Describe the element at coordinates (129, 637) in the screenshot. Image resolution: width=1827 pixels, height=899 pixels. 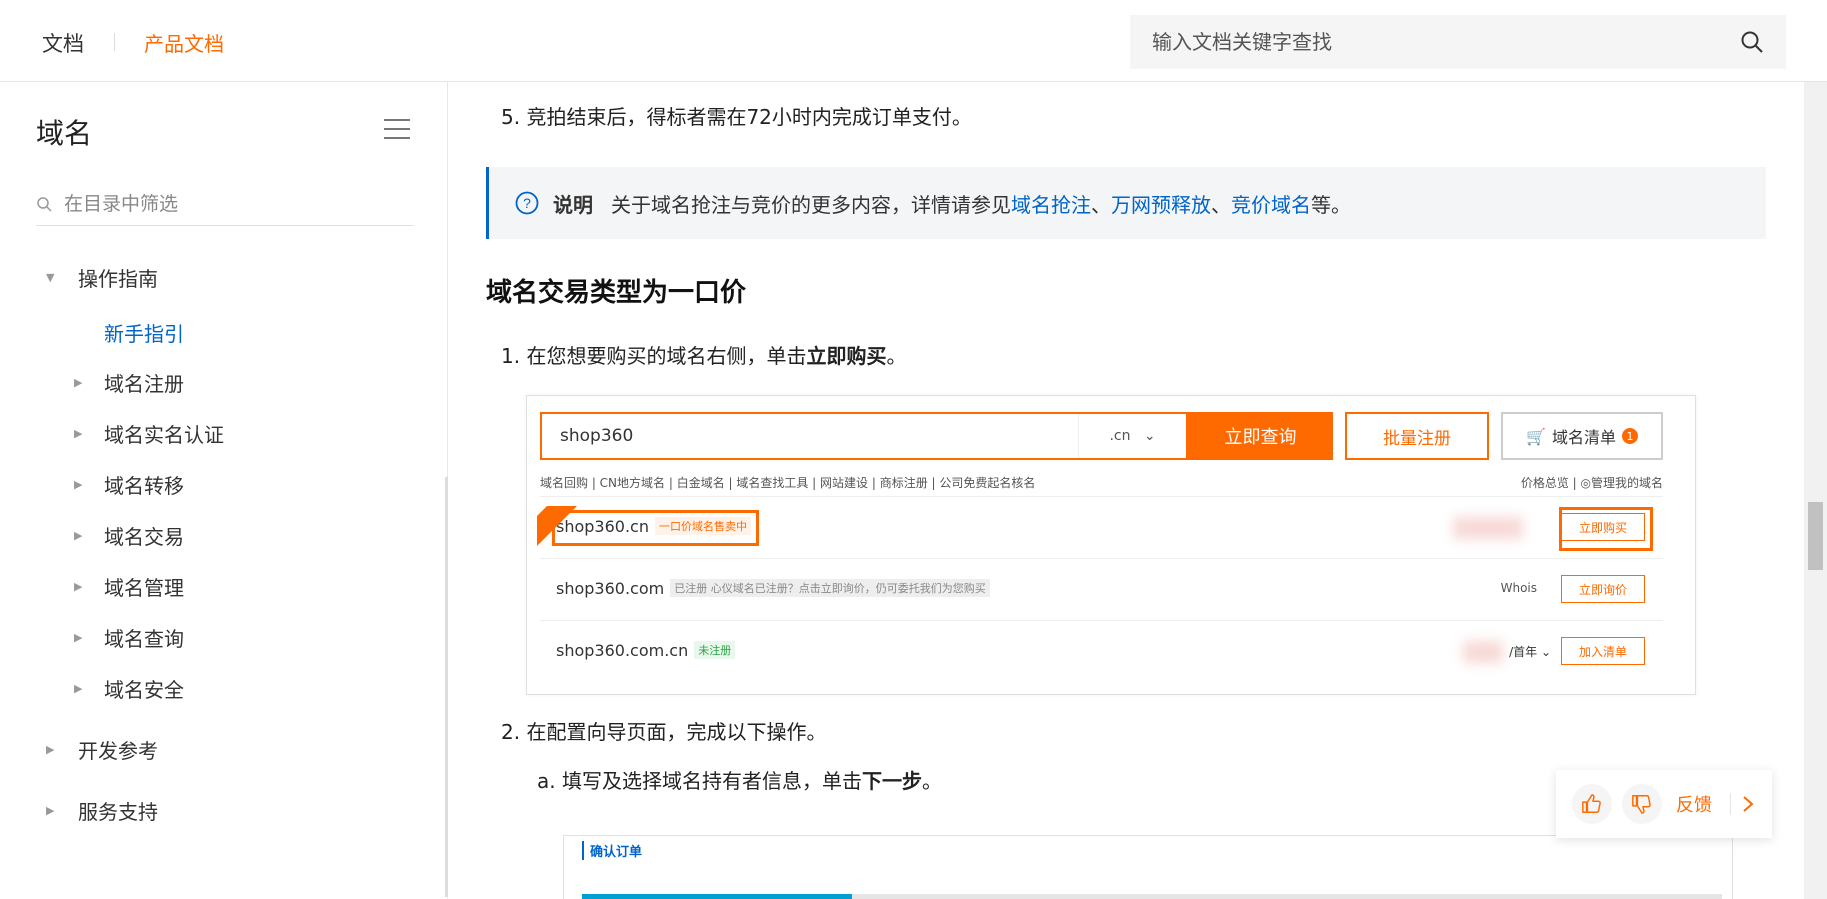
I see `sidebar-item-query: ▶ 域名查询` at that location.